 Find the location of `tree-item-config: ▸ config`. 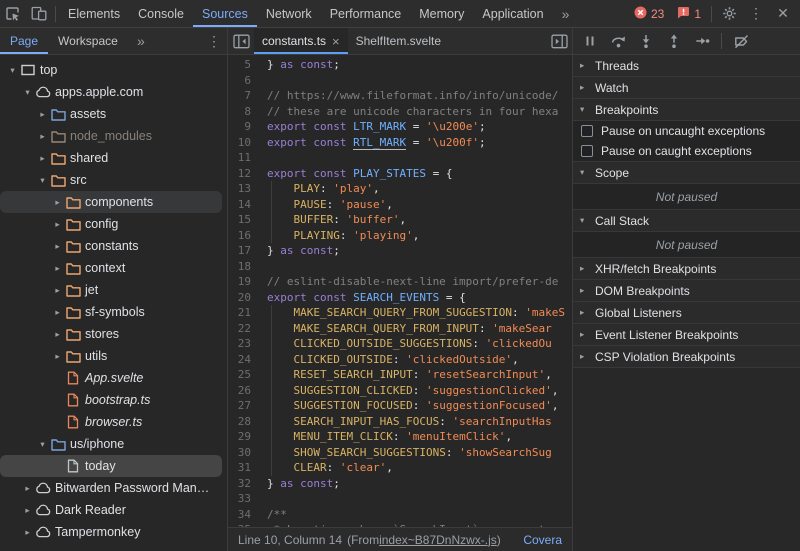

tree-item-config: ▸ config is located at coordinates (111, 224).